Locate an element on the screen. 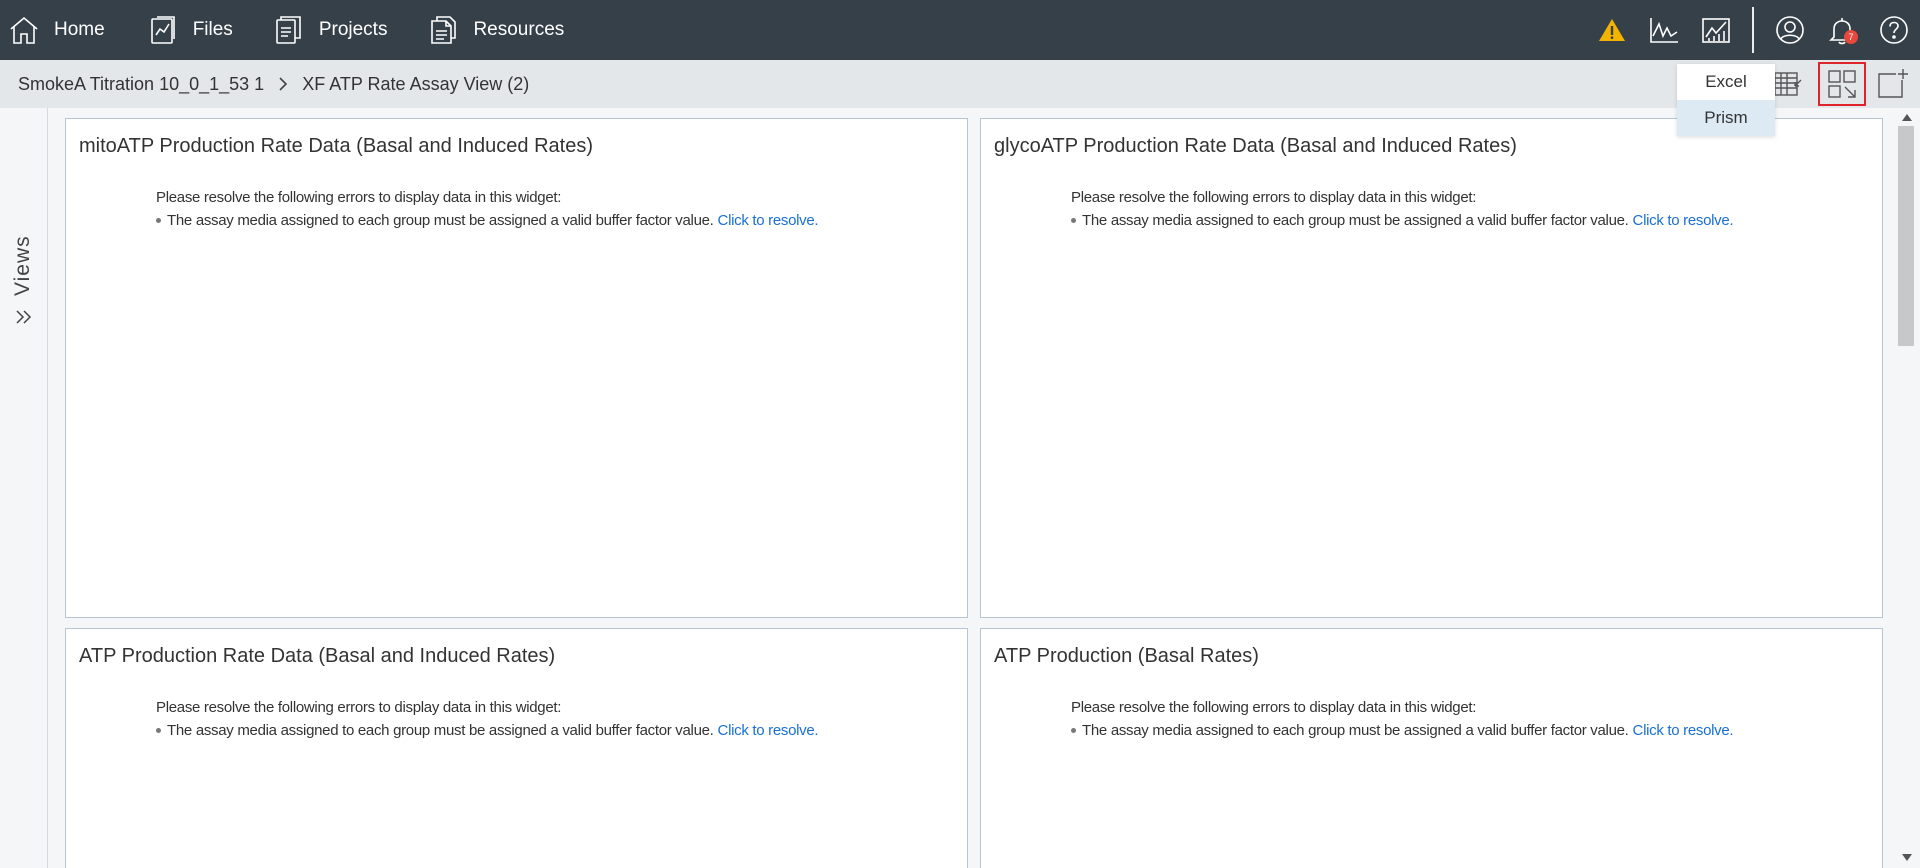  scroll-up-arrow-icon is located at coordinates (1907, 117).